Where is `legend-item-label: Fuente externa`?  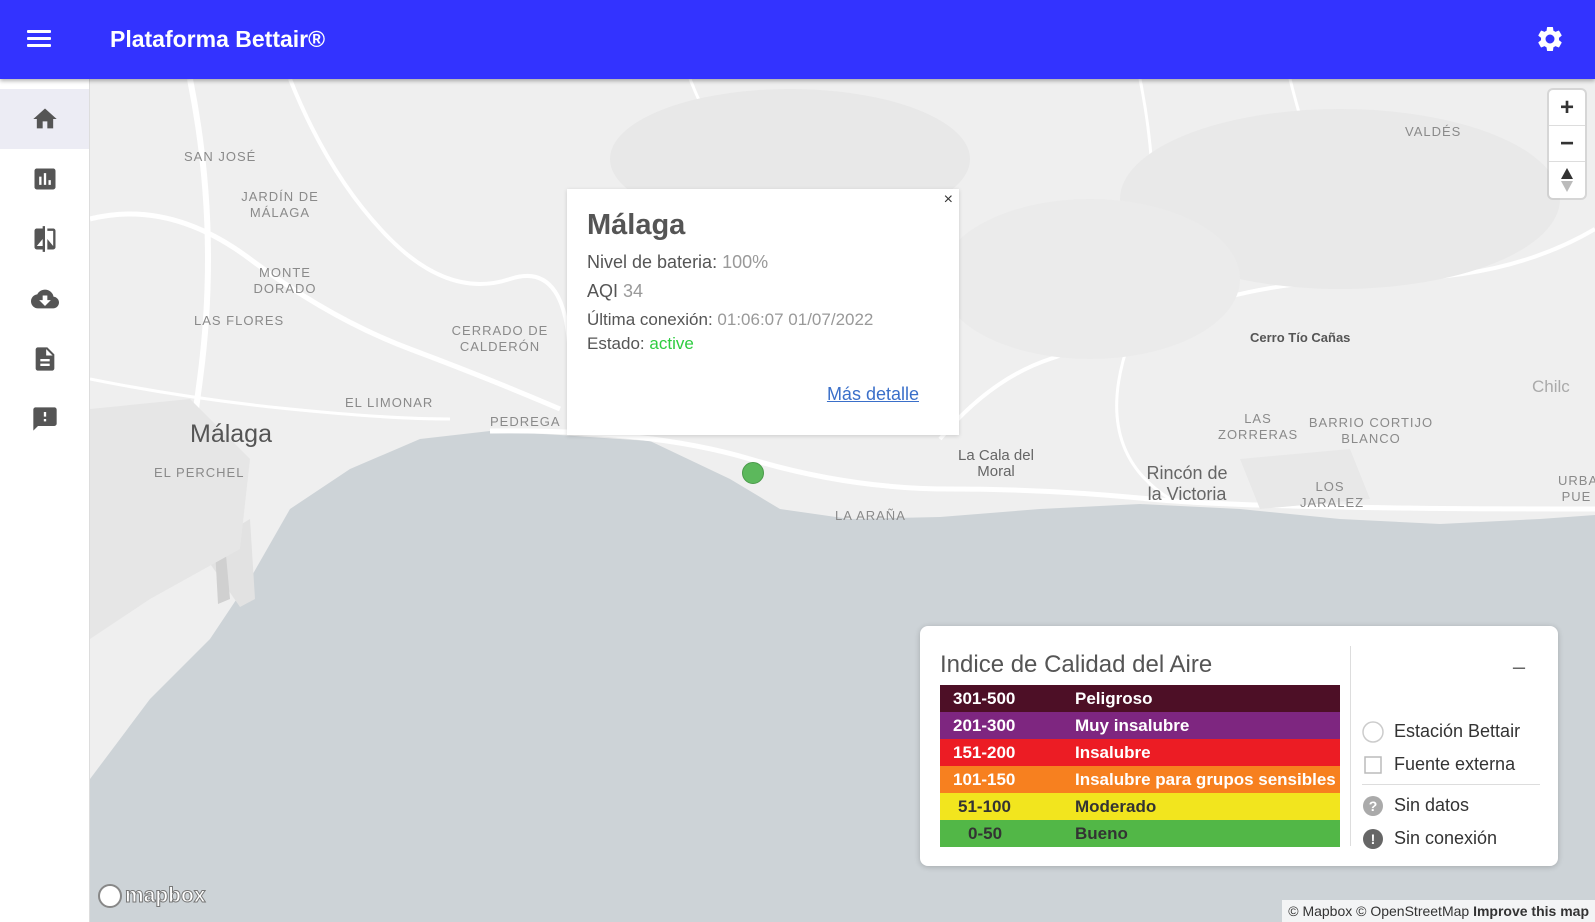
legend-item-label: Fuente externa is located at coordinates (1455, 764).